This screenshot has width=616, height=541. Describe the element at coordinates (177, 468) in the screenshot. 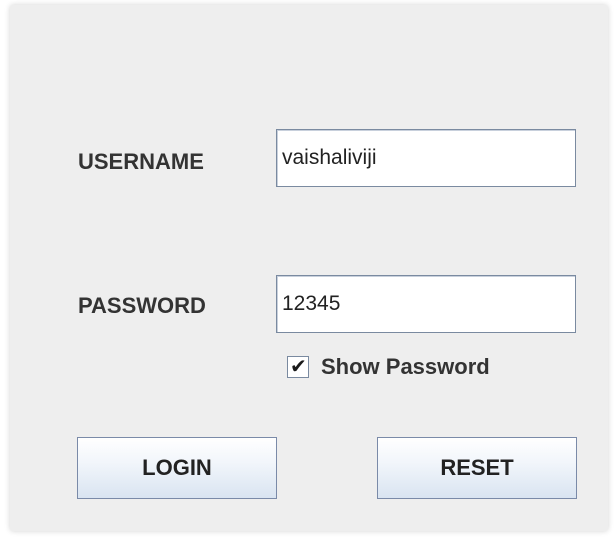

I see `login-button: LOGIN` at that location.